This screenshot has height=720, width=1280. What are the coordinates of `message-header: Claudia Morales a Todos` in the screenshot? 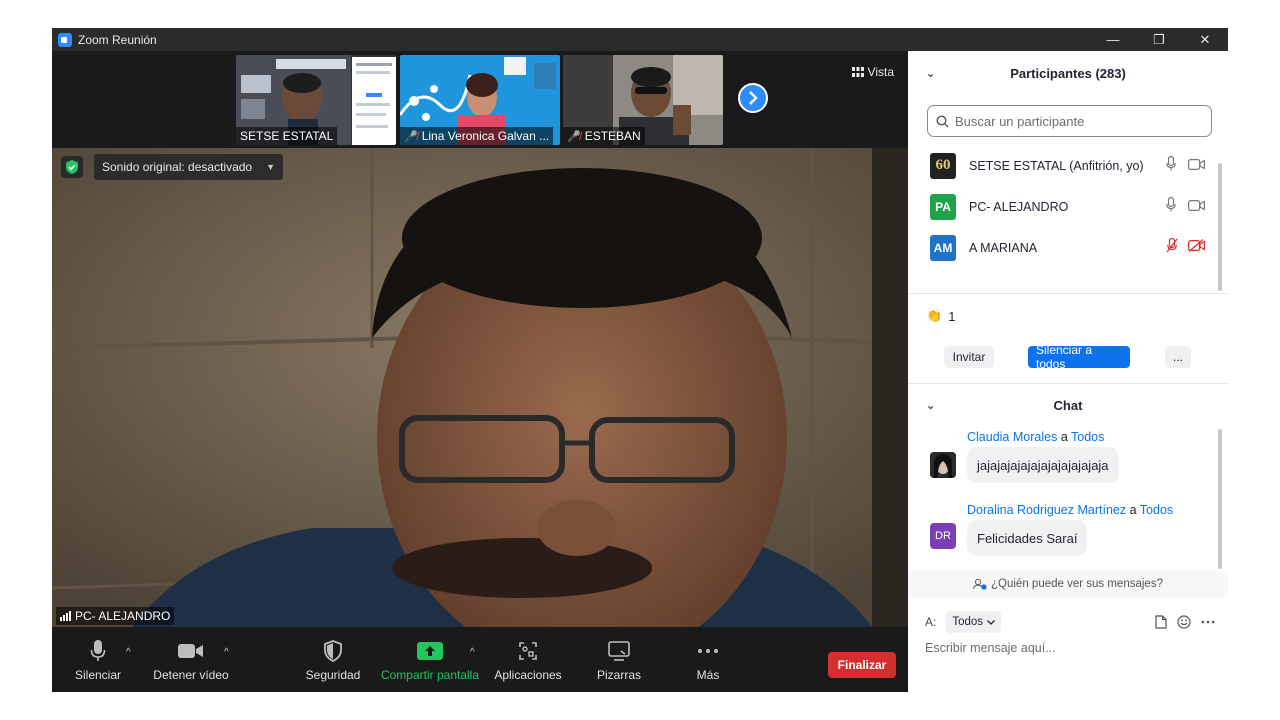 It's located at (1036, 437).